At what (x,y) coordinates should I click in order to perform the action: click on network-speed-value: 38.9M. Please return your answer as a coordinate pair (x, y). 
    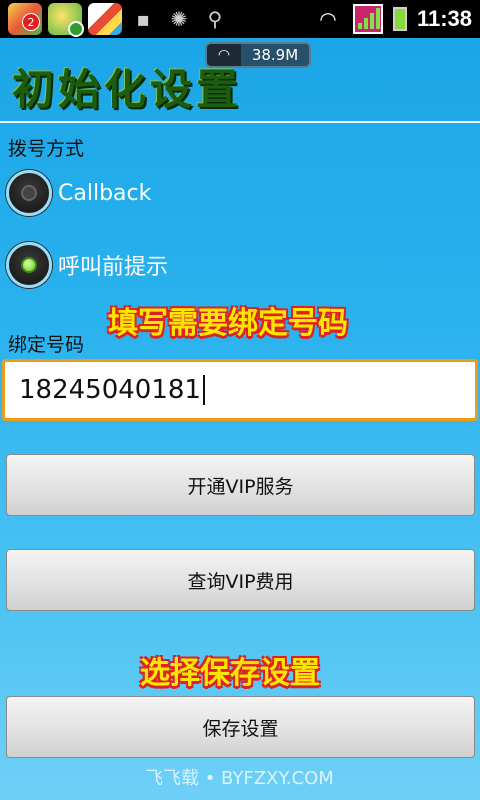
    Looking at the image, I should click on (275, 55).